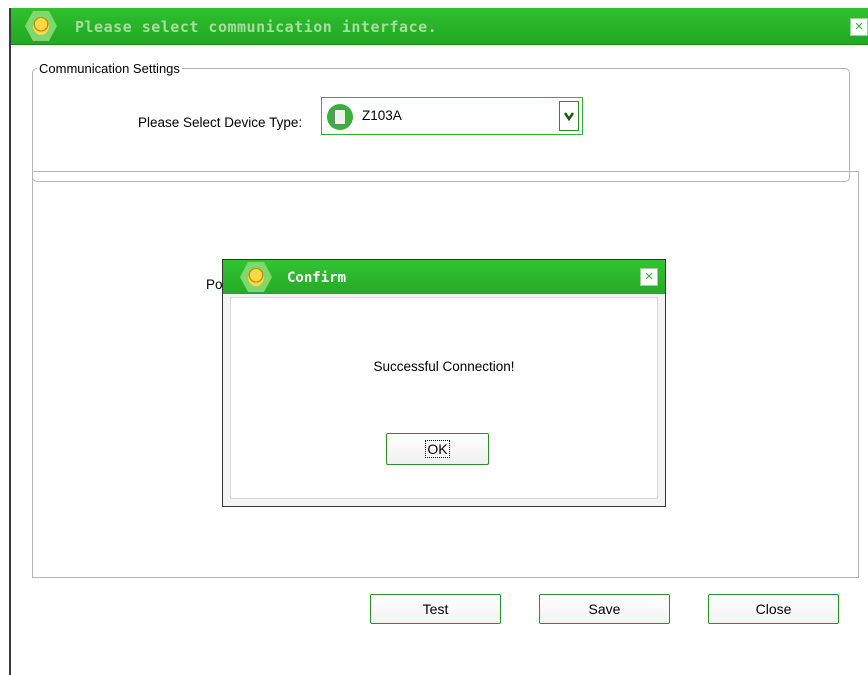 The height and width of the screenshot is (675, 868). Describe the element at coordinates (604, 609) in the screenshot. I see `save-button: Save` at that location.